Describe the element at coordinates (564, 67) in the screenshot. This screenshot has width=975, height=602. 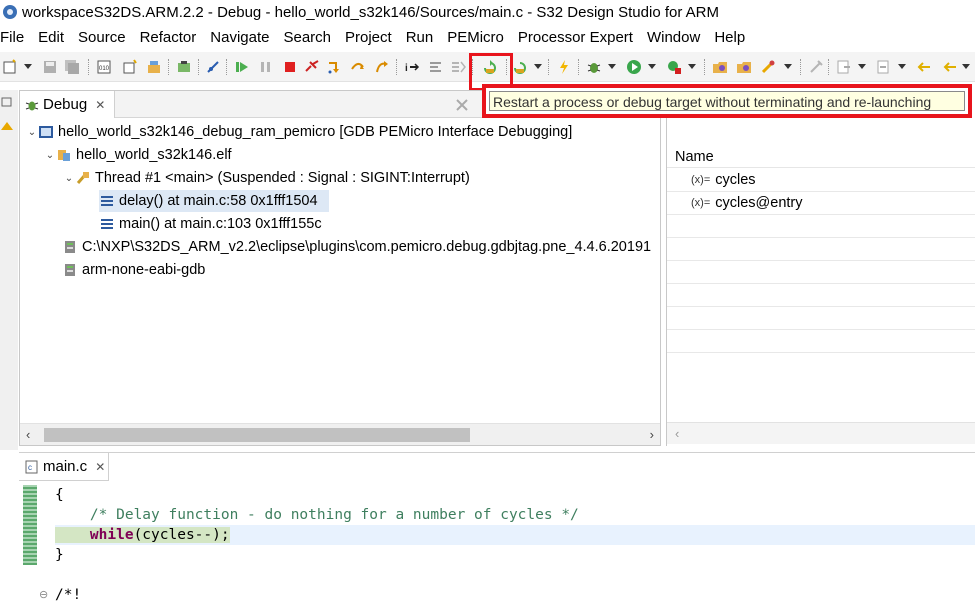
I see `flash-icon` at that location.